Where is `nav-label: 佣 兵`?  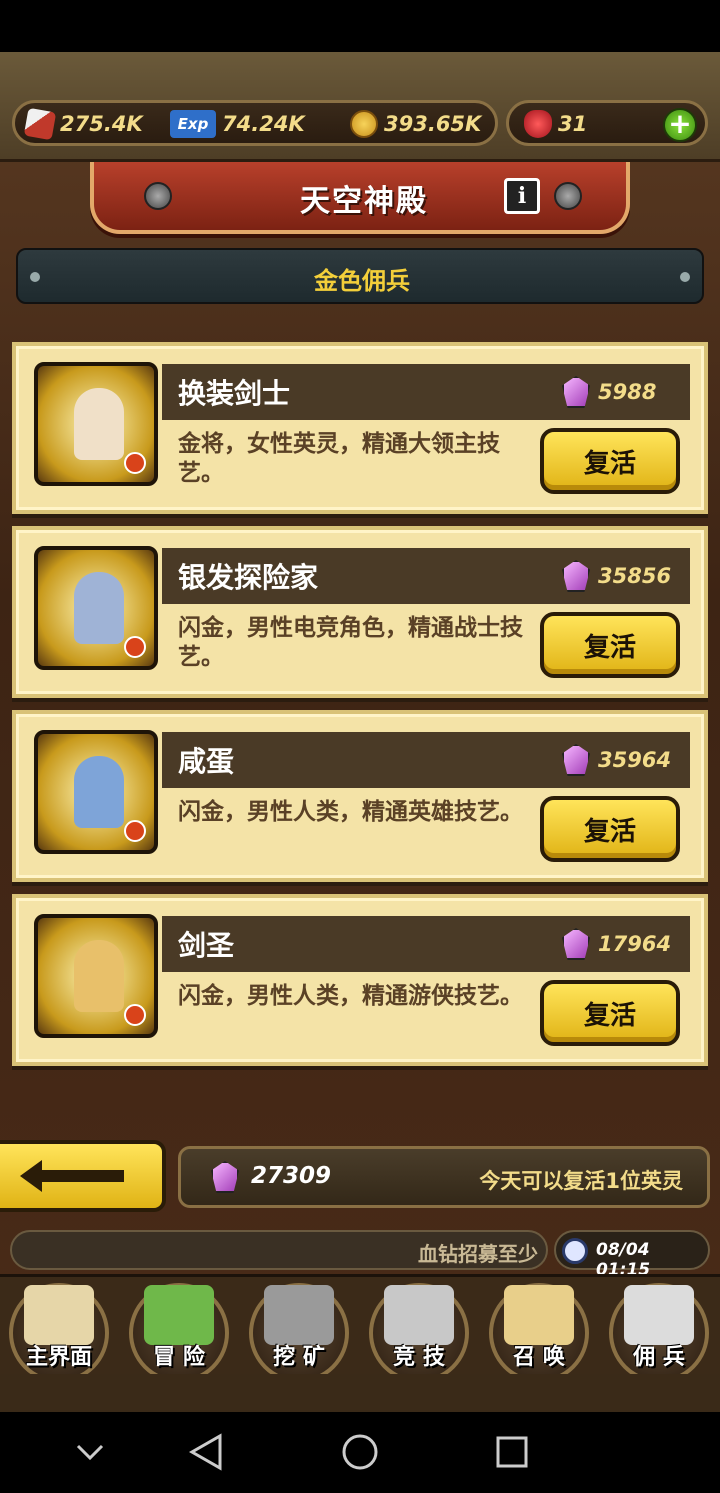 nav-label: 佣 兵 is located at coordinates (659, 1357).